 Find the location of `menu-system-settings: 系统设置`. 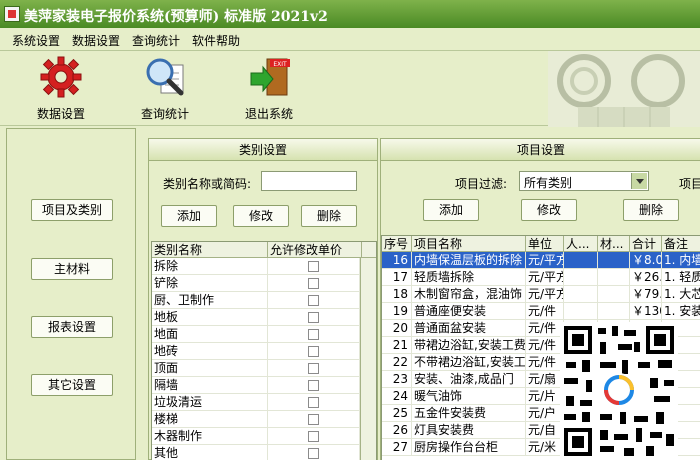

menu-system-settings: 系统设置 is located at coordinates (36, 40).